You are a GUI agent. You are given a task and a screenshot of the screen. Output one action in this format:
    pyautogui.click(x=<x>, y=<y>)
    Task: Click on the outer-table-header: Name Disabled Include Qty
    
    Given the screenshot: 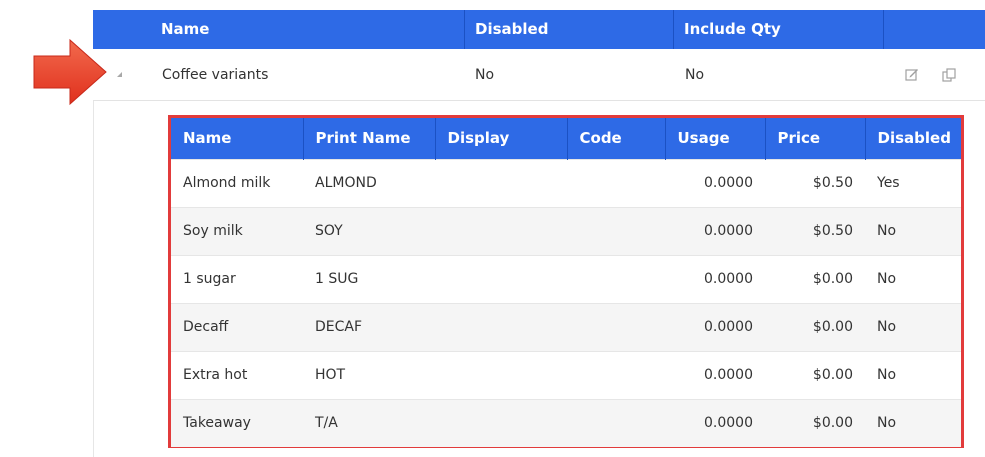 What is the action you would take?
    pyautogui.click(x=539, y=29)
    